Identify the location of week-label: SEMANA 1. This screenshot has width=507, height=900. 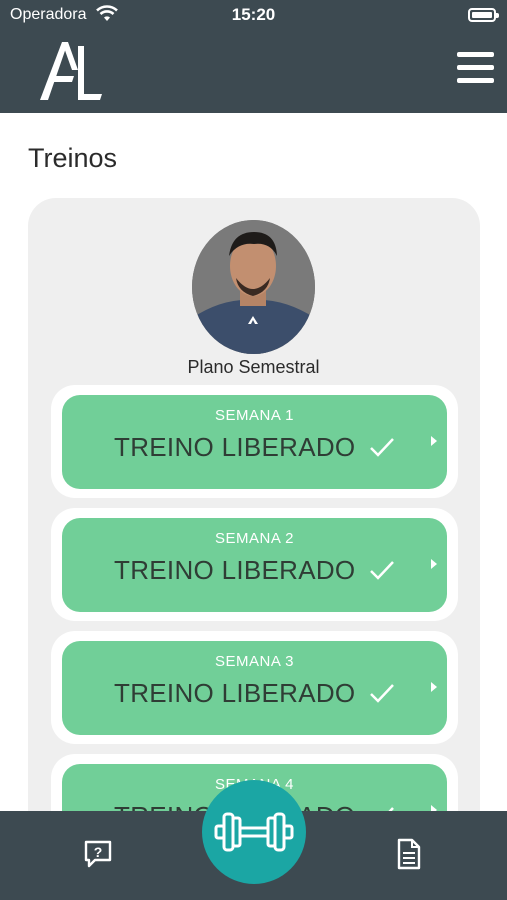
(254, 415).